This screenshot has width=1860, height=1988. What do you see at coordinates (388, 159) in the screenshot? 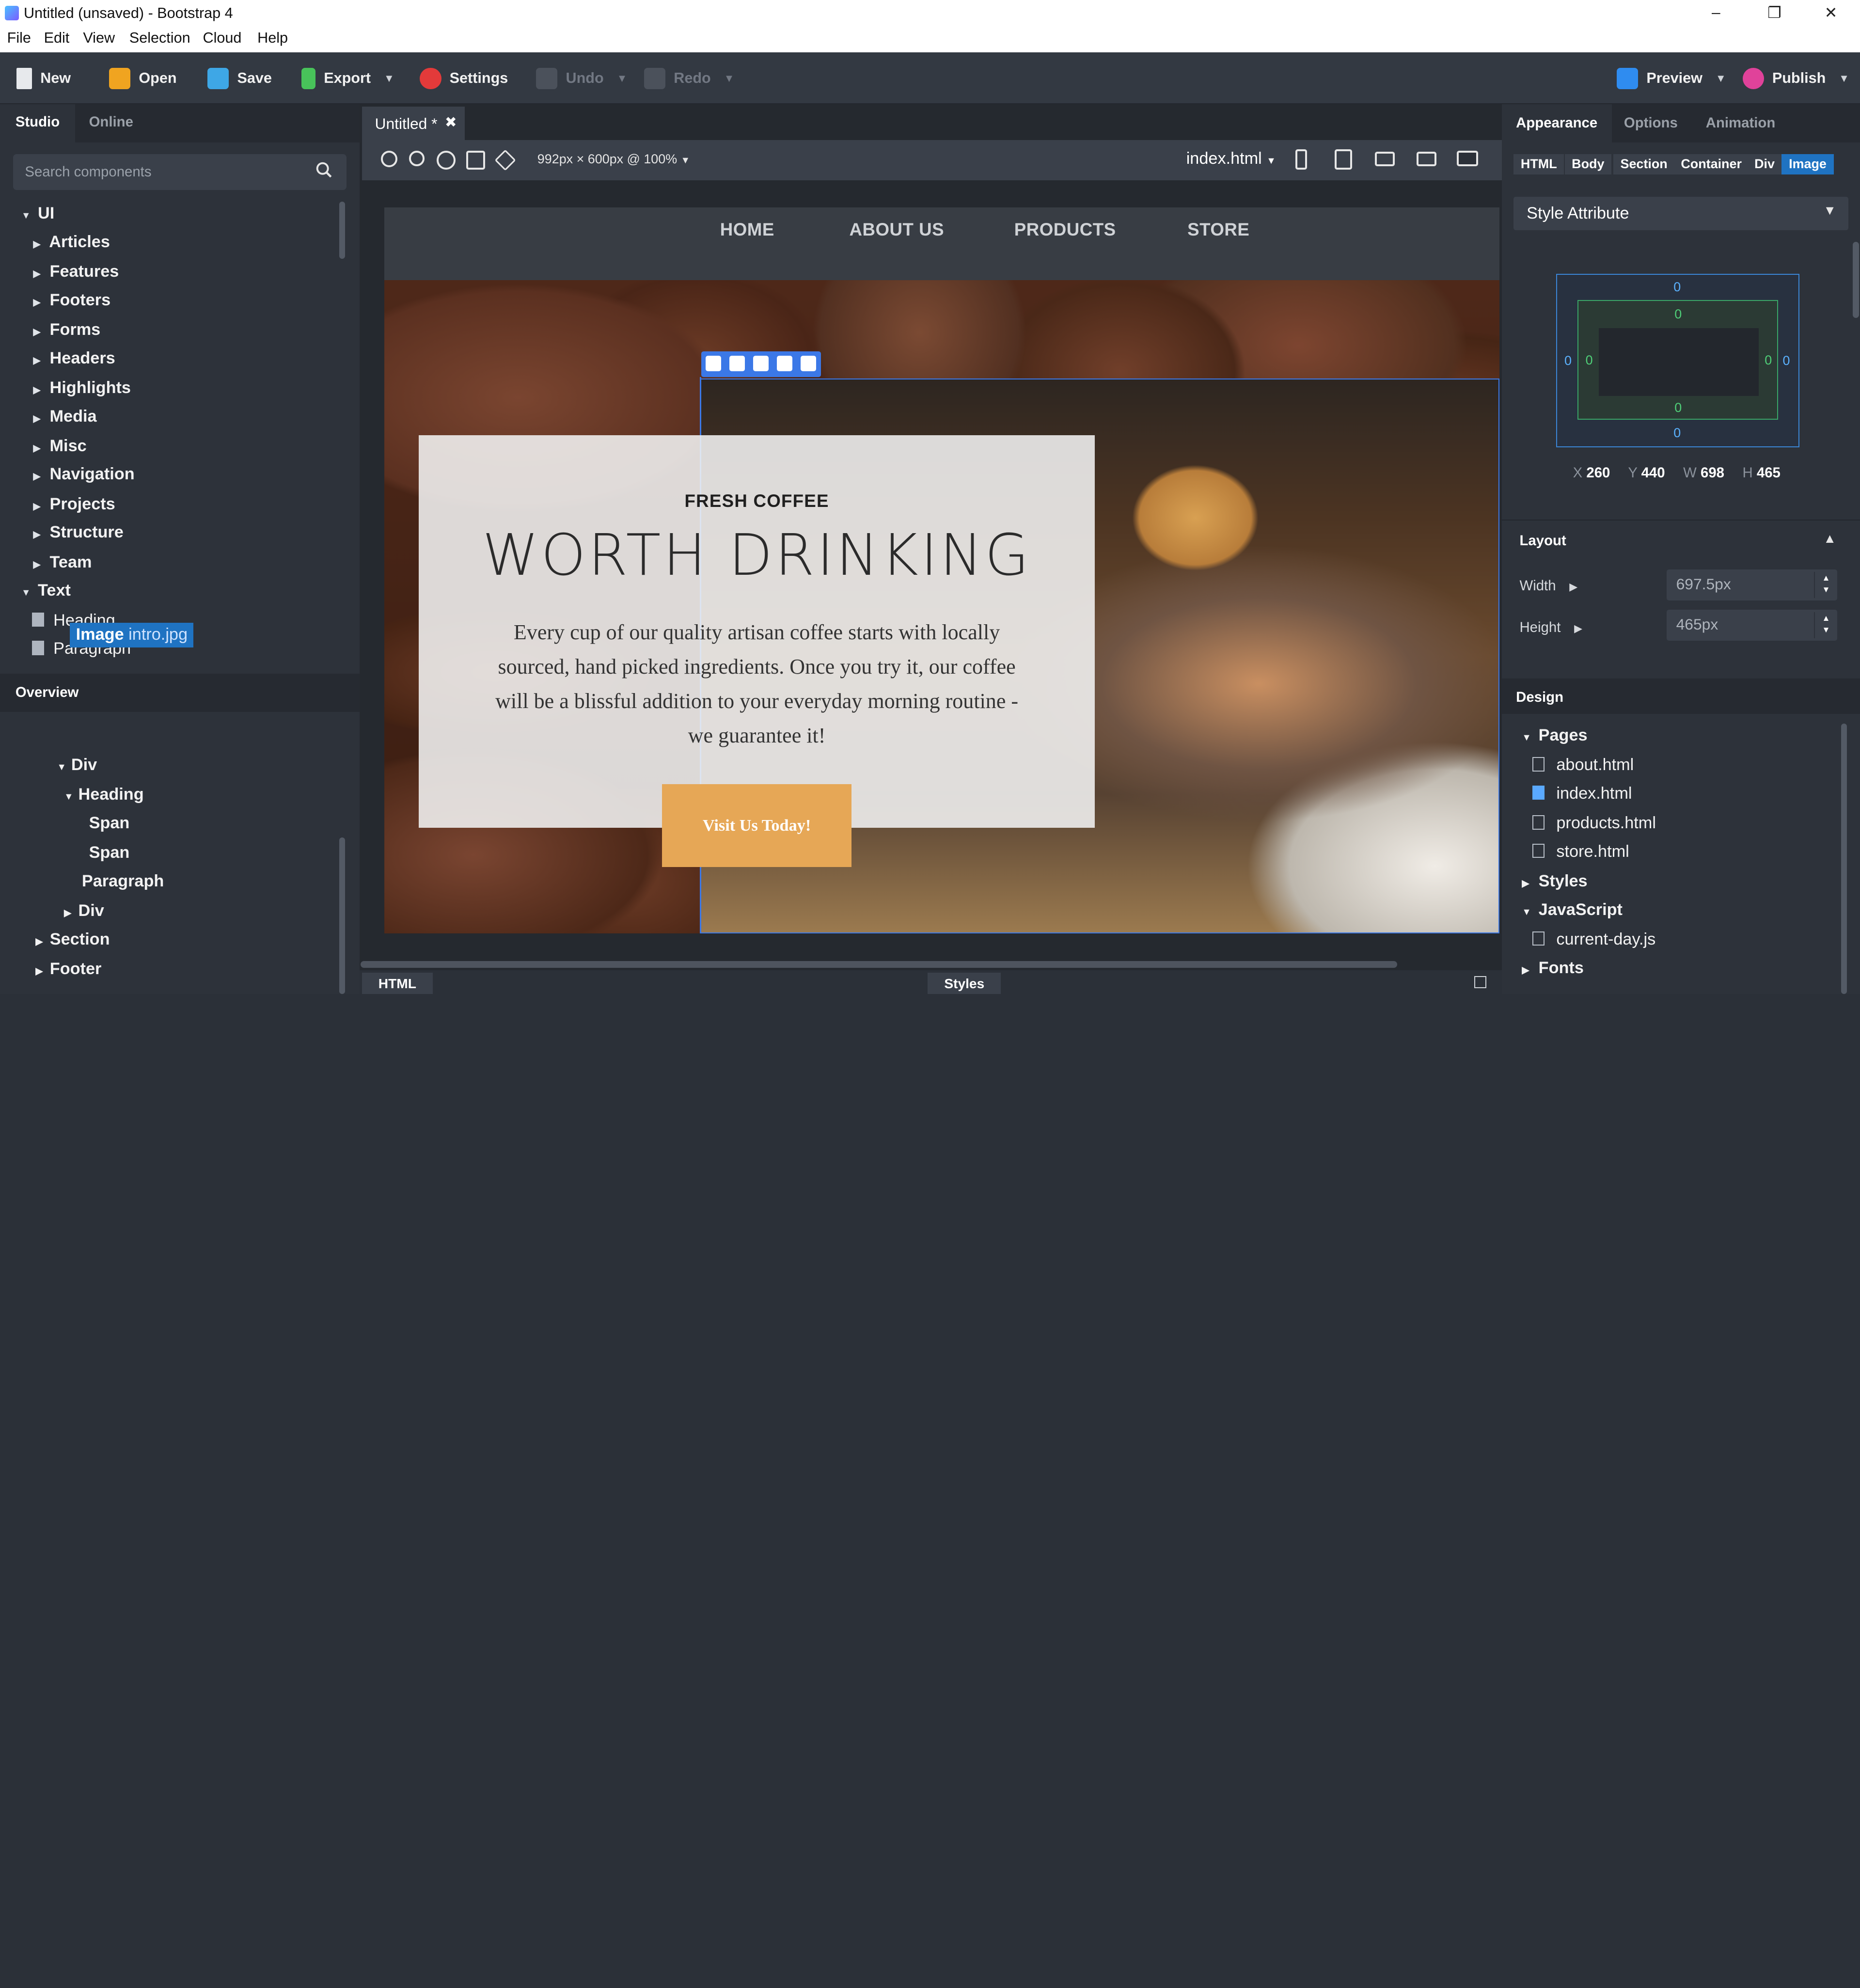
I see `zoom-in-icon` at bounding box center [388, 159].